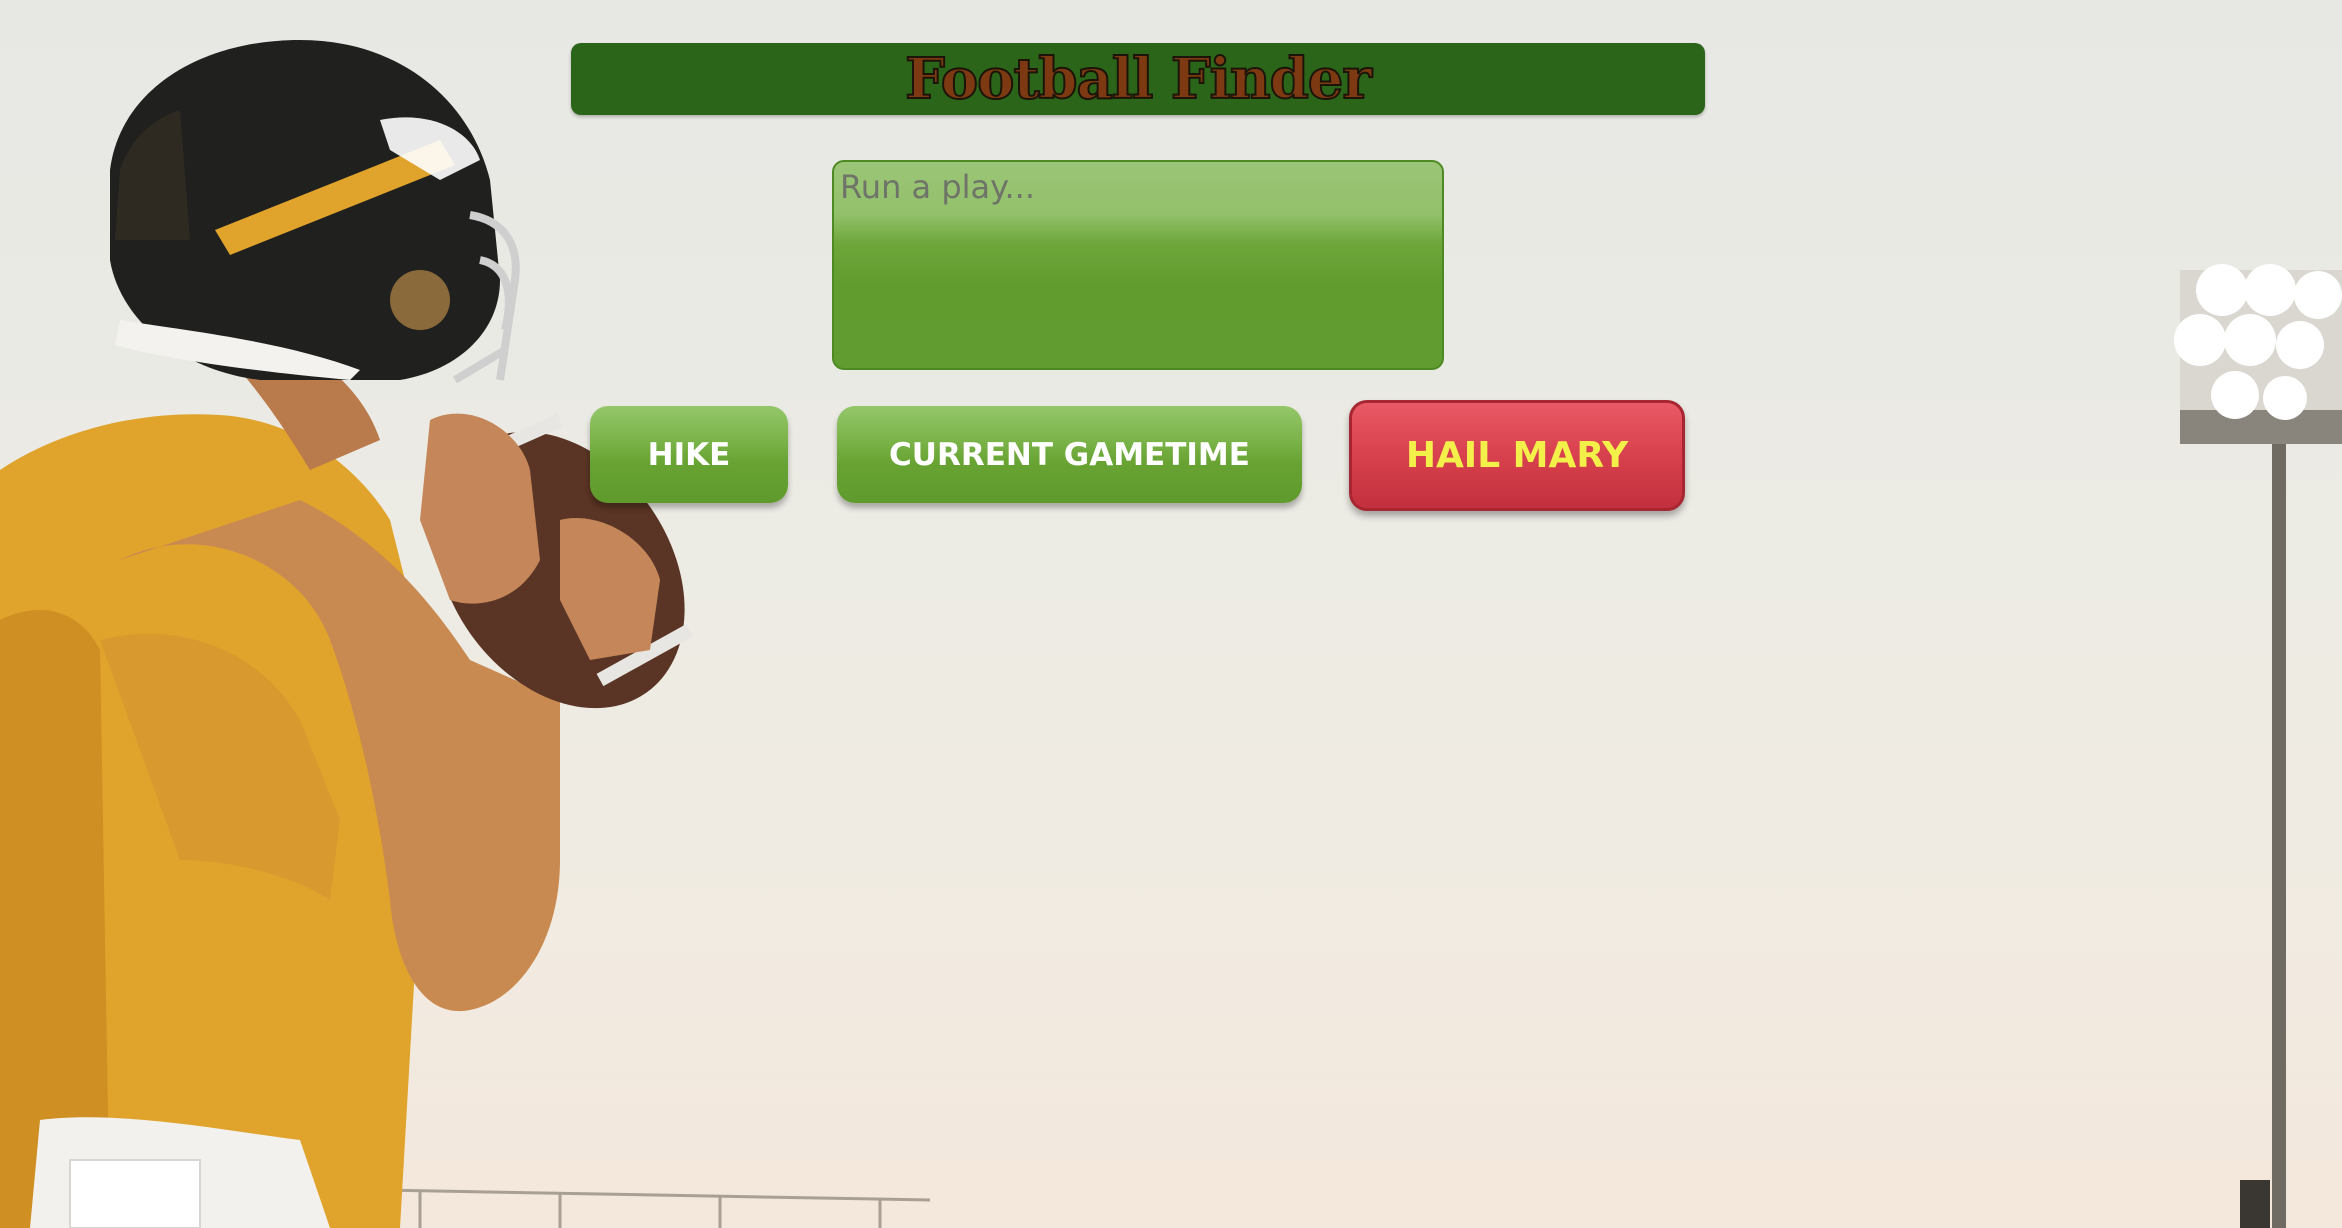  Describe the element at coordinates (1138, 265) in the screenshot. I see `play-input` at that location.